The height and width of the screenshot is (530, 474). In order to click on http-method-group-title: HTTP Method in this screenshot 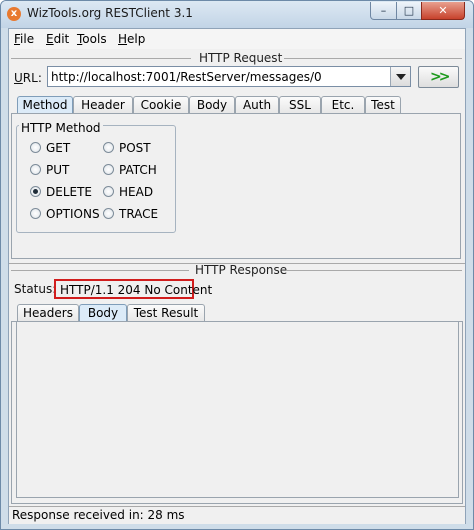, I will do `click(61, 128)`.